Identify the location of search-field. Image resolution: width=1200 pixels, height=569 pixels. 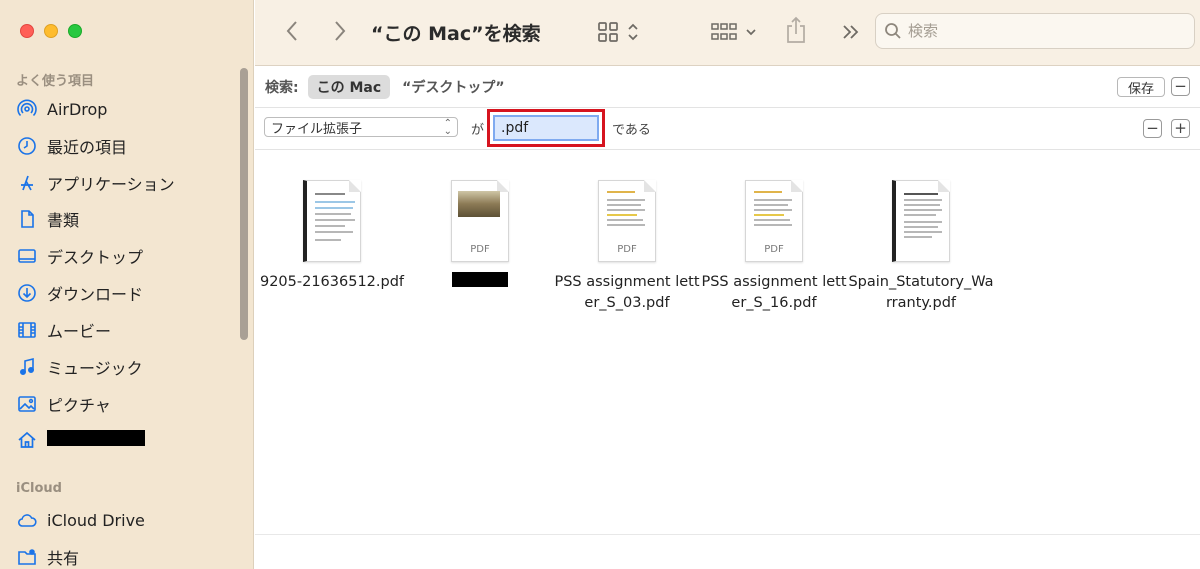
(1035, 31).